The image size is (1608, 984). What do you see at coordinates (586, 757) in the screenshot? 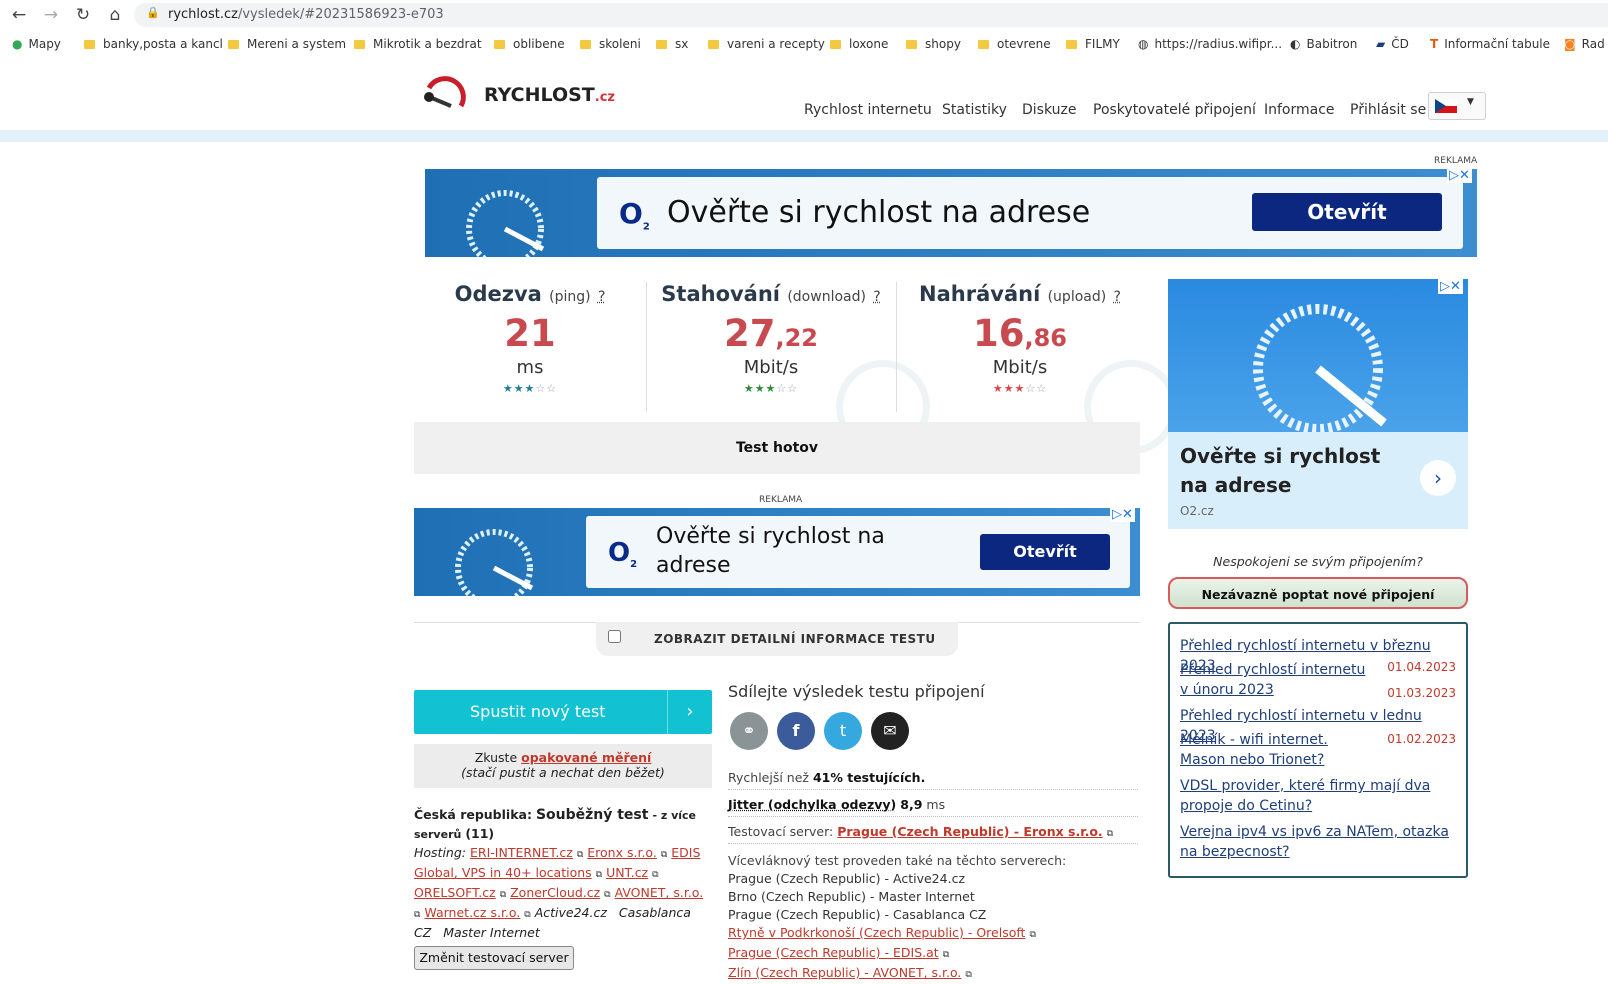
I see `repeat-test-link: opakované měření` at bounding box center [586, 757].